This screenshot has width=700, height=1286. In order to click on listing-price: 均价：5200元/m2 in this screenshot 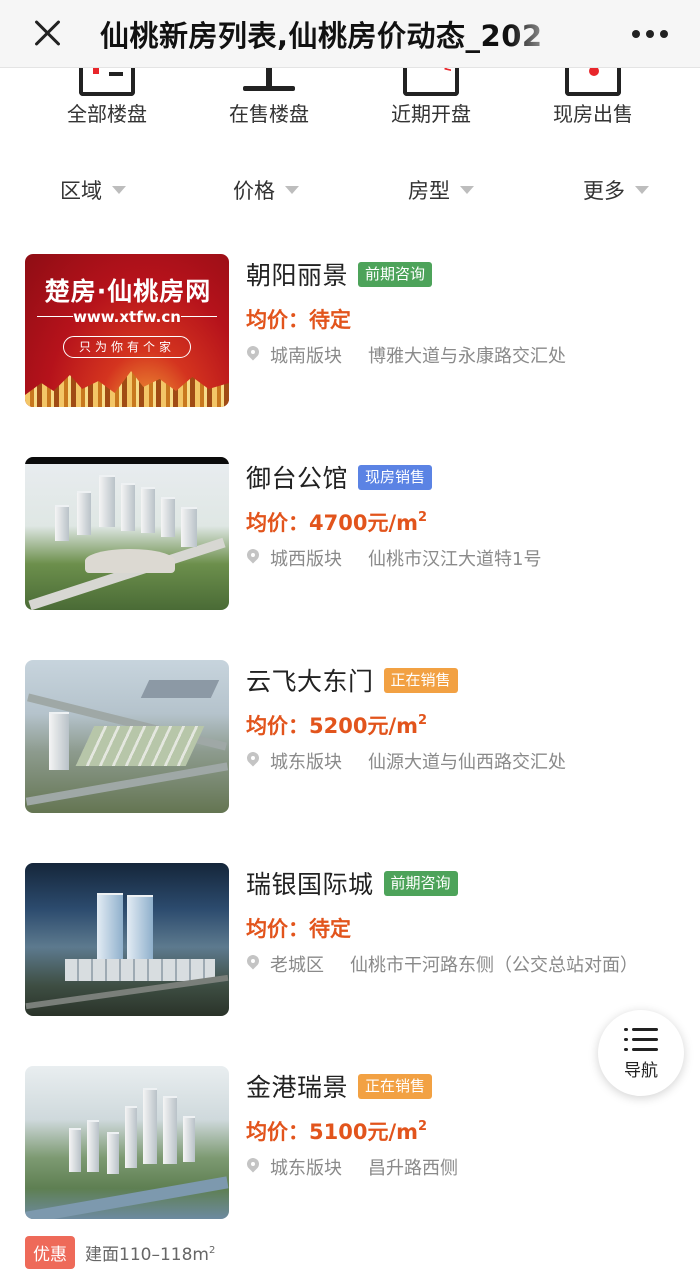, I will do `click(336, 725)`.